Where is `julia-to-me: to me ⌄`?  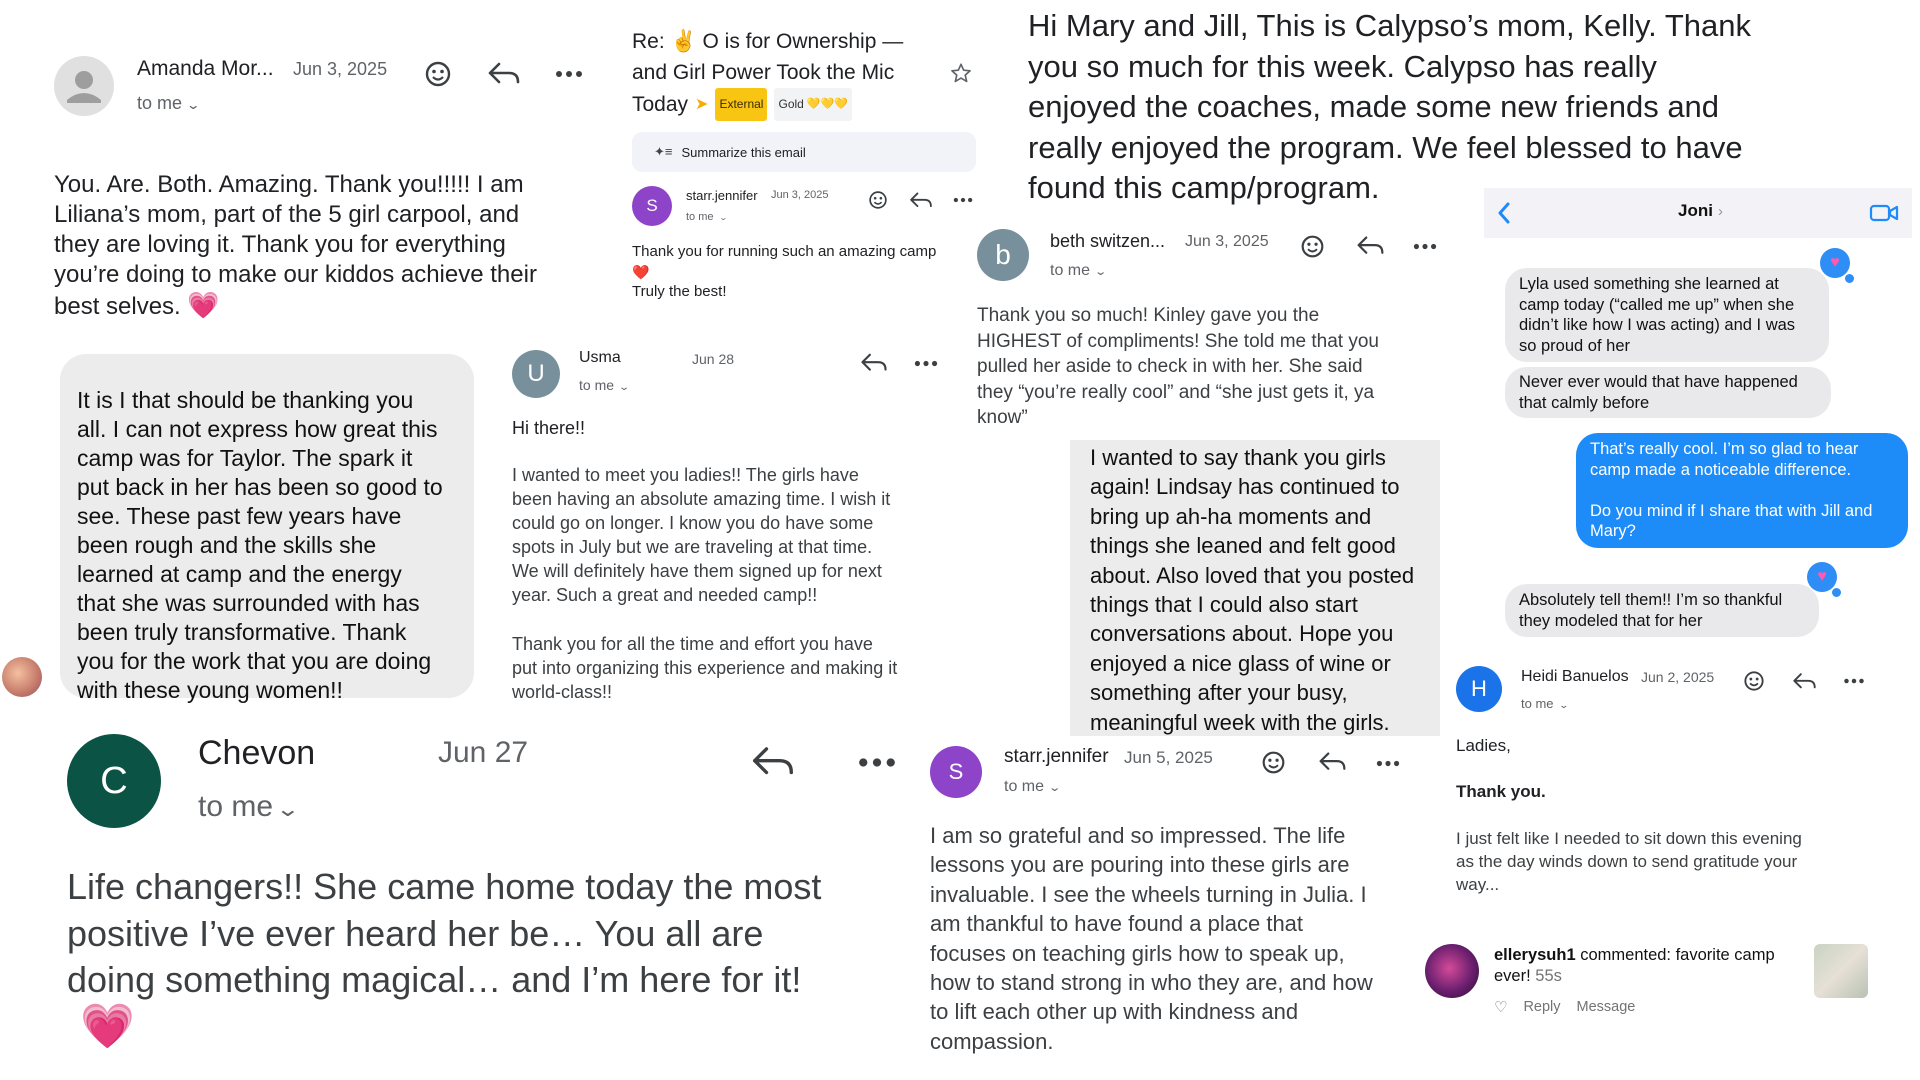
julia-to-me: to me ⌄ is located at coordinates (1033, 787).